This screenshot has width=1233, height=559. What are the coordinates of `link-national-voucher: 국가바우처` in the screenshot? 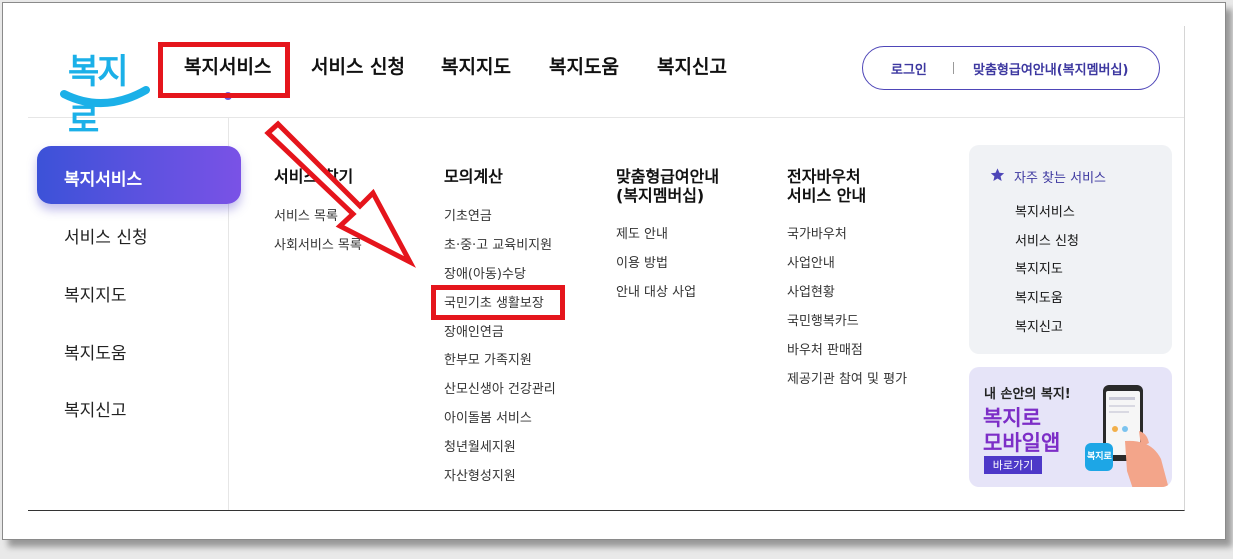 It's located at (817, 232).